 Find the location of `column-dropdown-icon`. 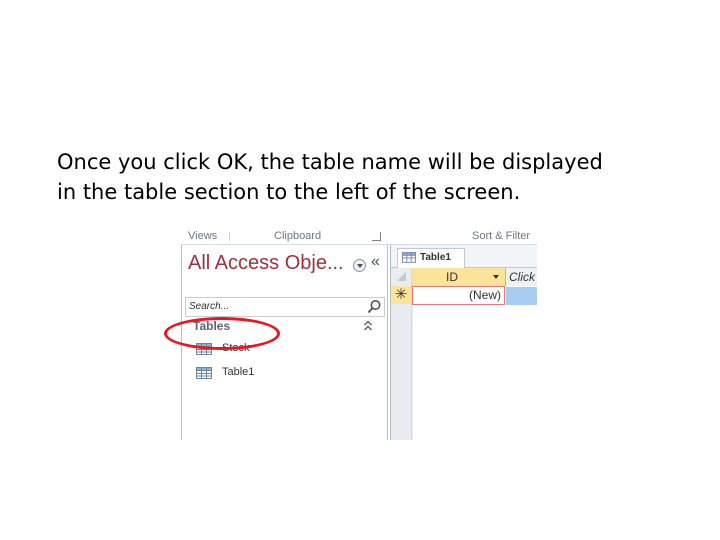

column-dropdown-icon is located at coordinates (496, 277).